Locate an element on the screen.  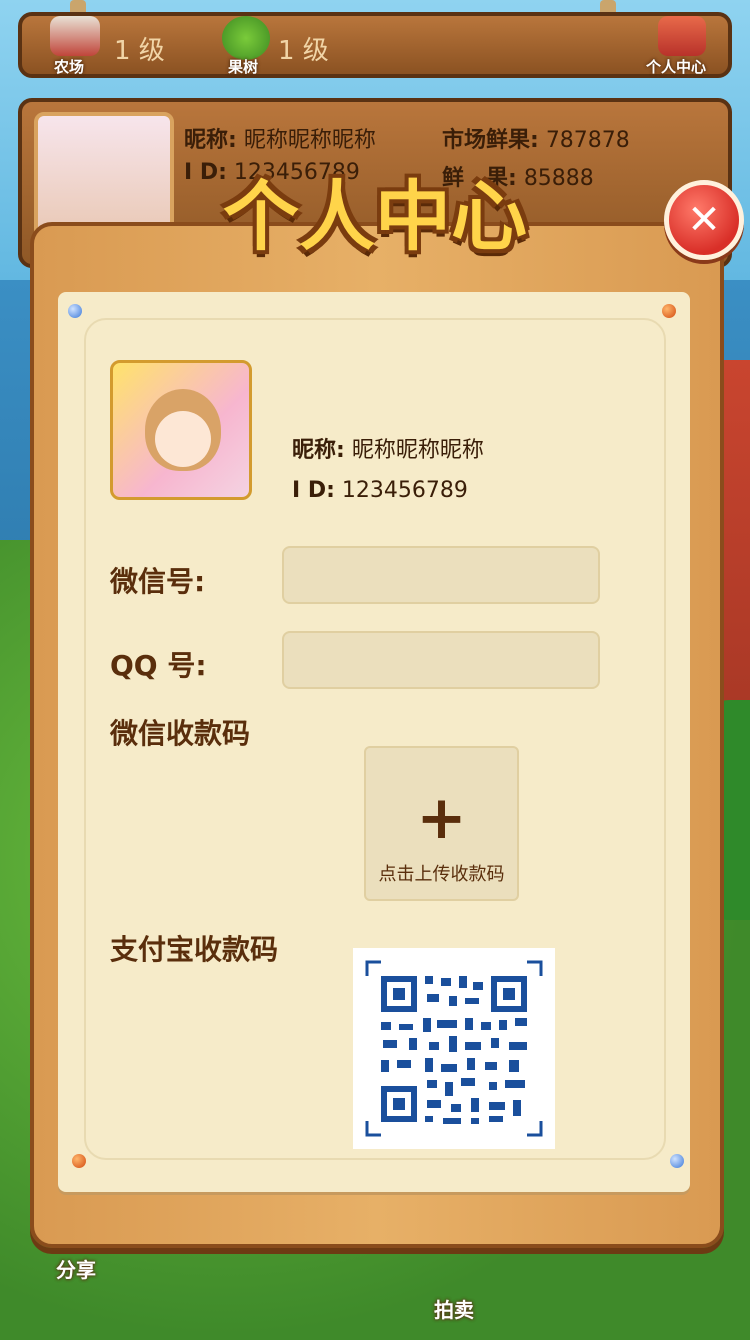
personal-center-label: 个人中心 is located at coordinates (676, 67).